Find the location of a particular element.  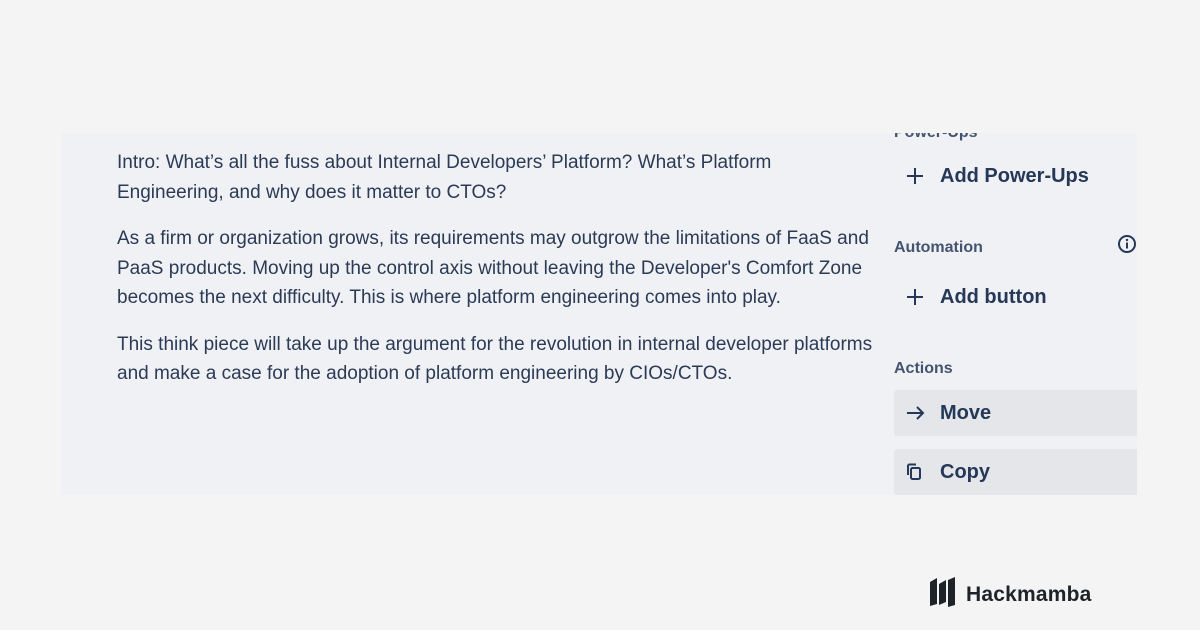

copy-label: Copy is located at coordinates (965, 471).